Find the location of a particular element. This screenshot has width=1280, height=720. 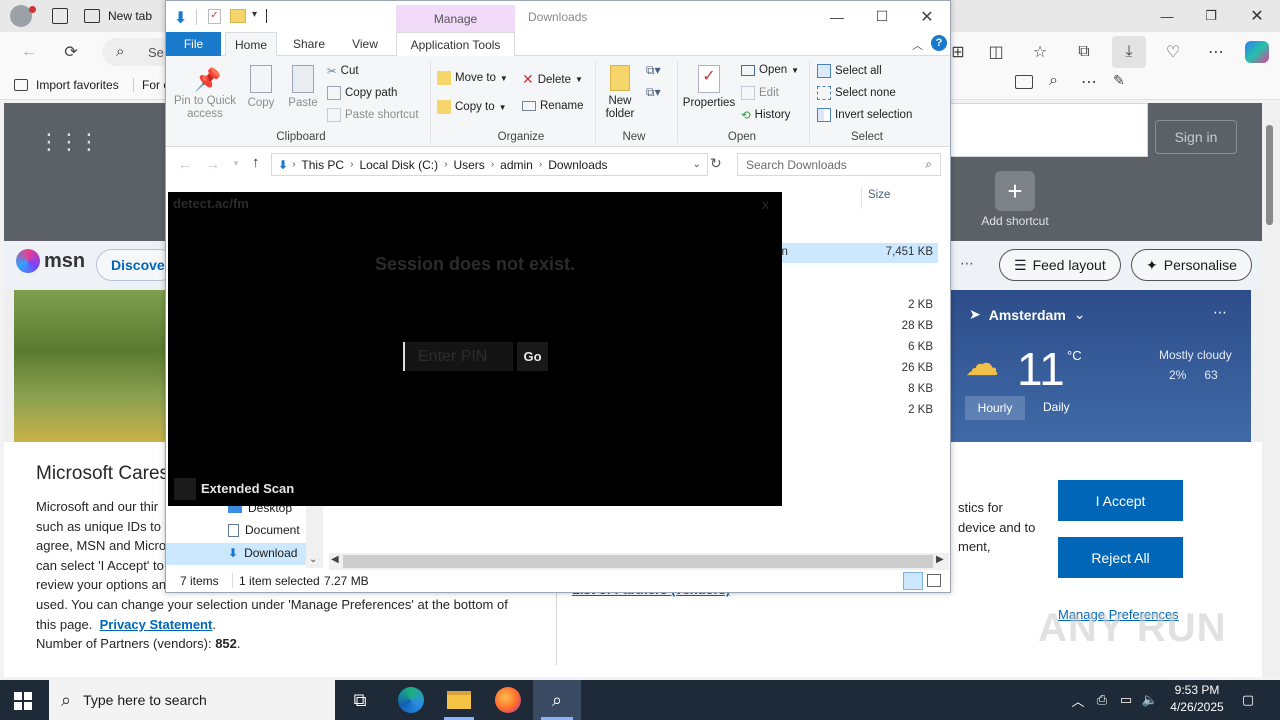

rename-button: Rename is located at coordinates (552, 106).